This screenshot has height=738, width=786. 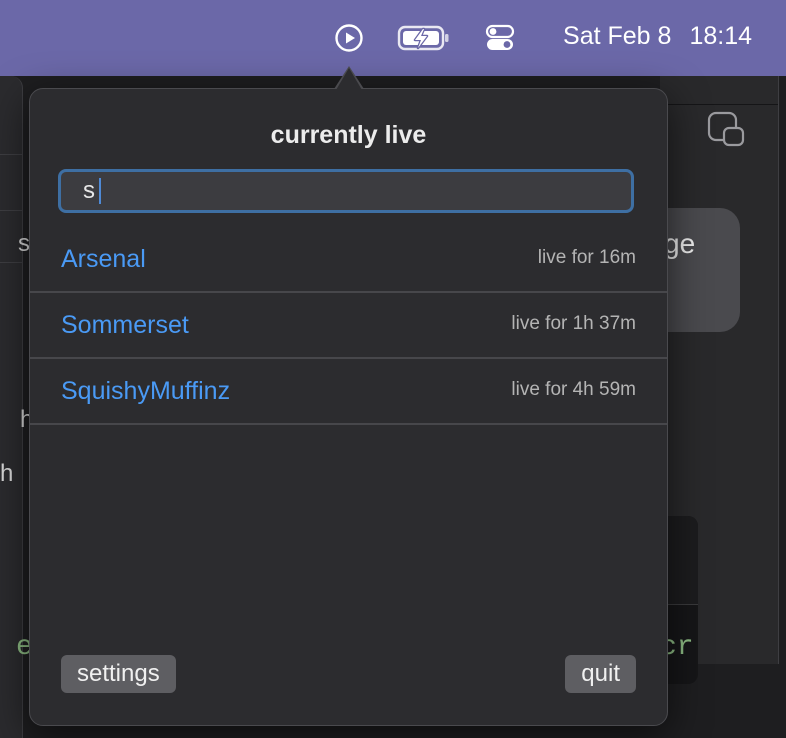 What do you see at coordinates (573, 323) in the screenshot?
I see `stream-live-duration: live for 1h 37m` at bounding box center [573, 323].